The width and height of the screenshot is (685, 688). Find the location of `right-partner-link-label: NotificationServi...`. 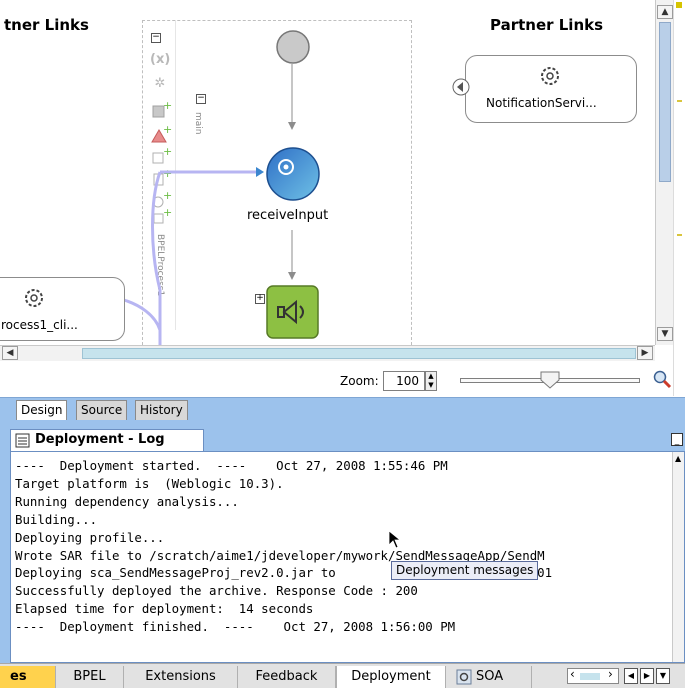

right-partner-link-label: NotificationServi... is located at coordinates (541, 103).